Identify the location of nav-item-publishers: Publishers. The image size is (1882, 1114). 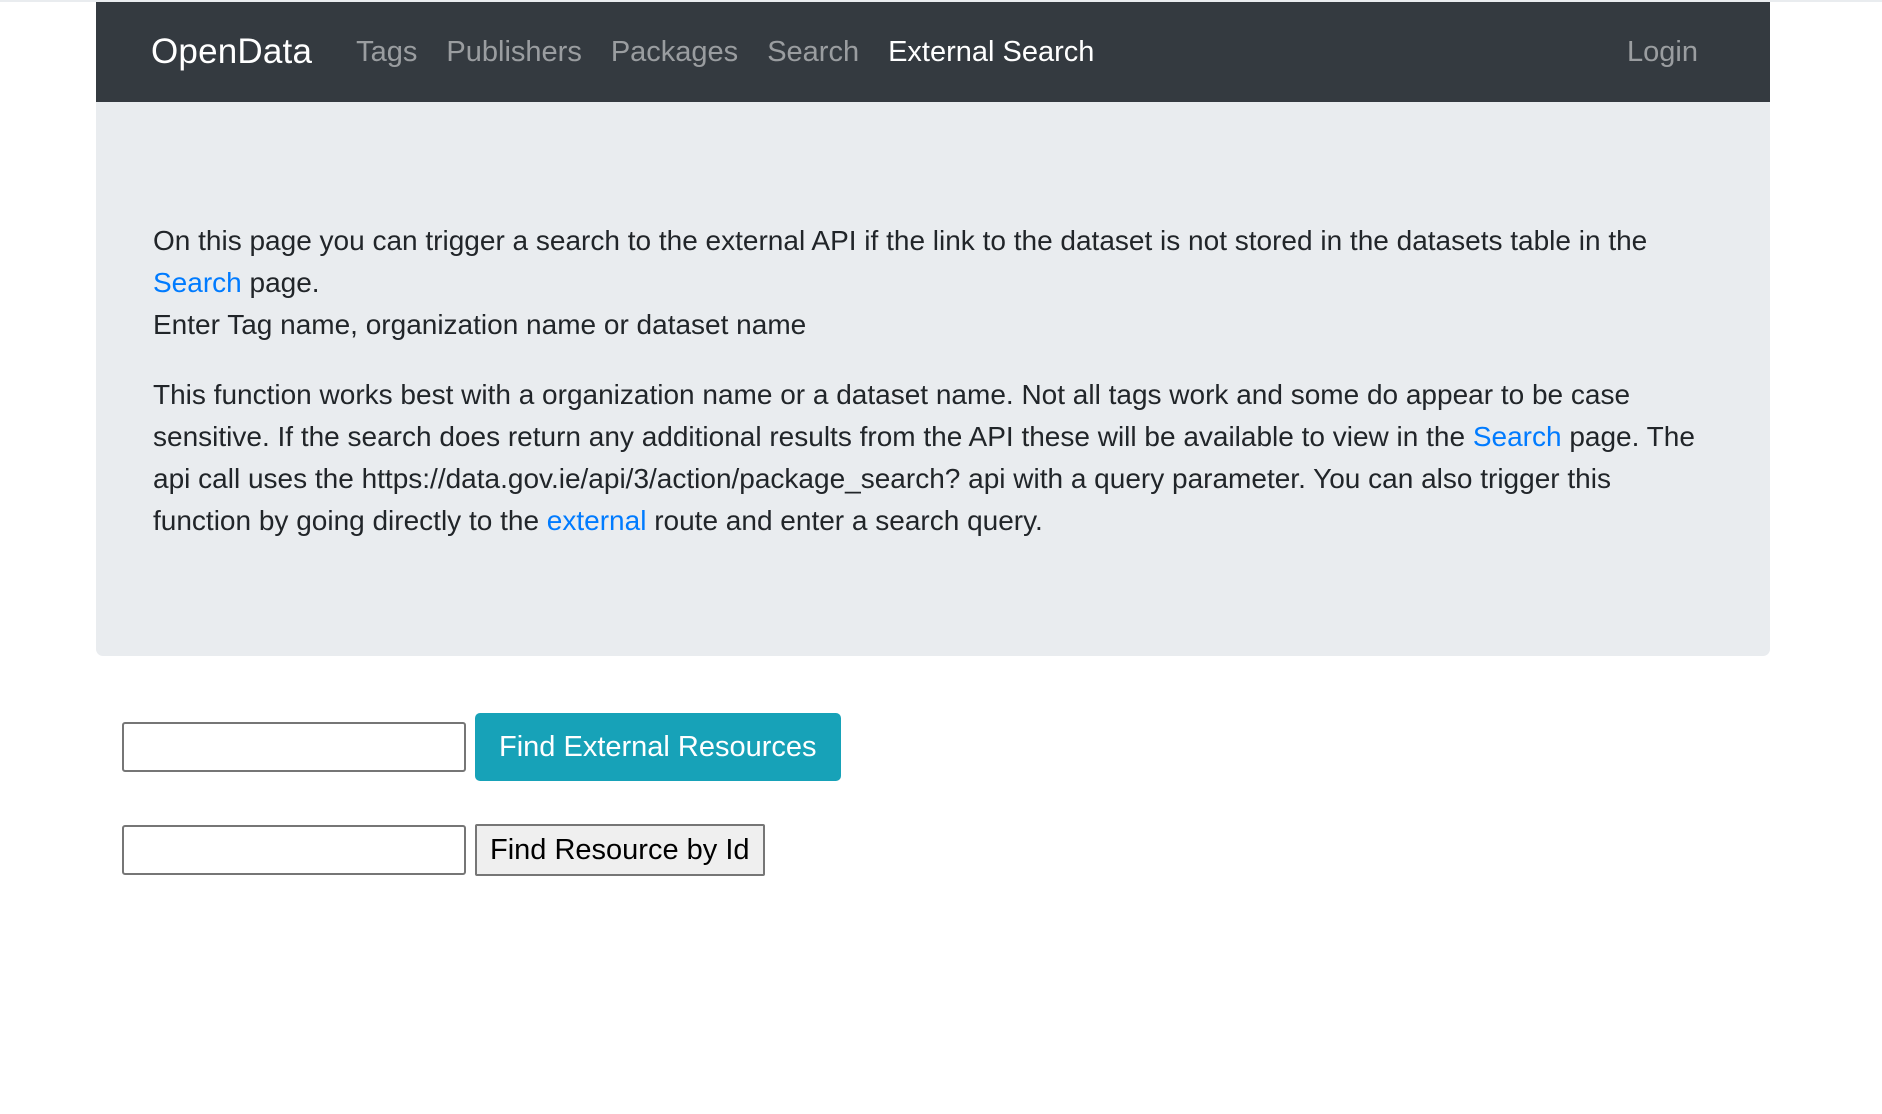
(513, 52).